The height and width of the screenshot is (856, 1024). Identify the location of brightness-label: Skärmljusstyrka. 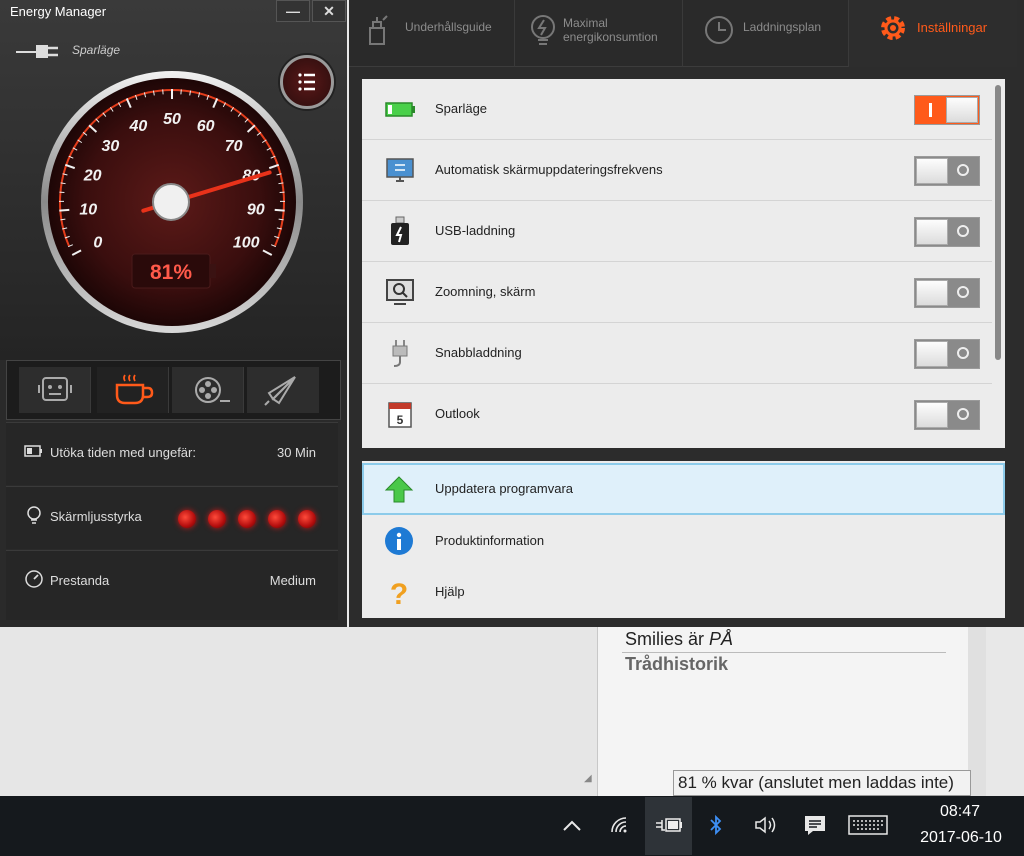
(96, 516).